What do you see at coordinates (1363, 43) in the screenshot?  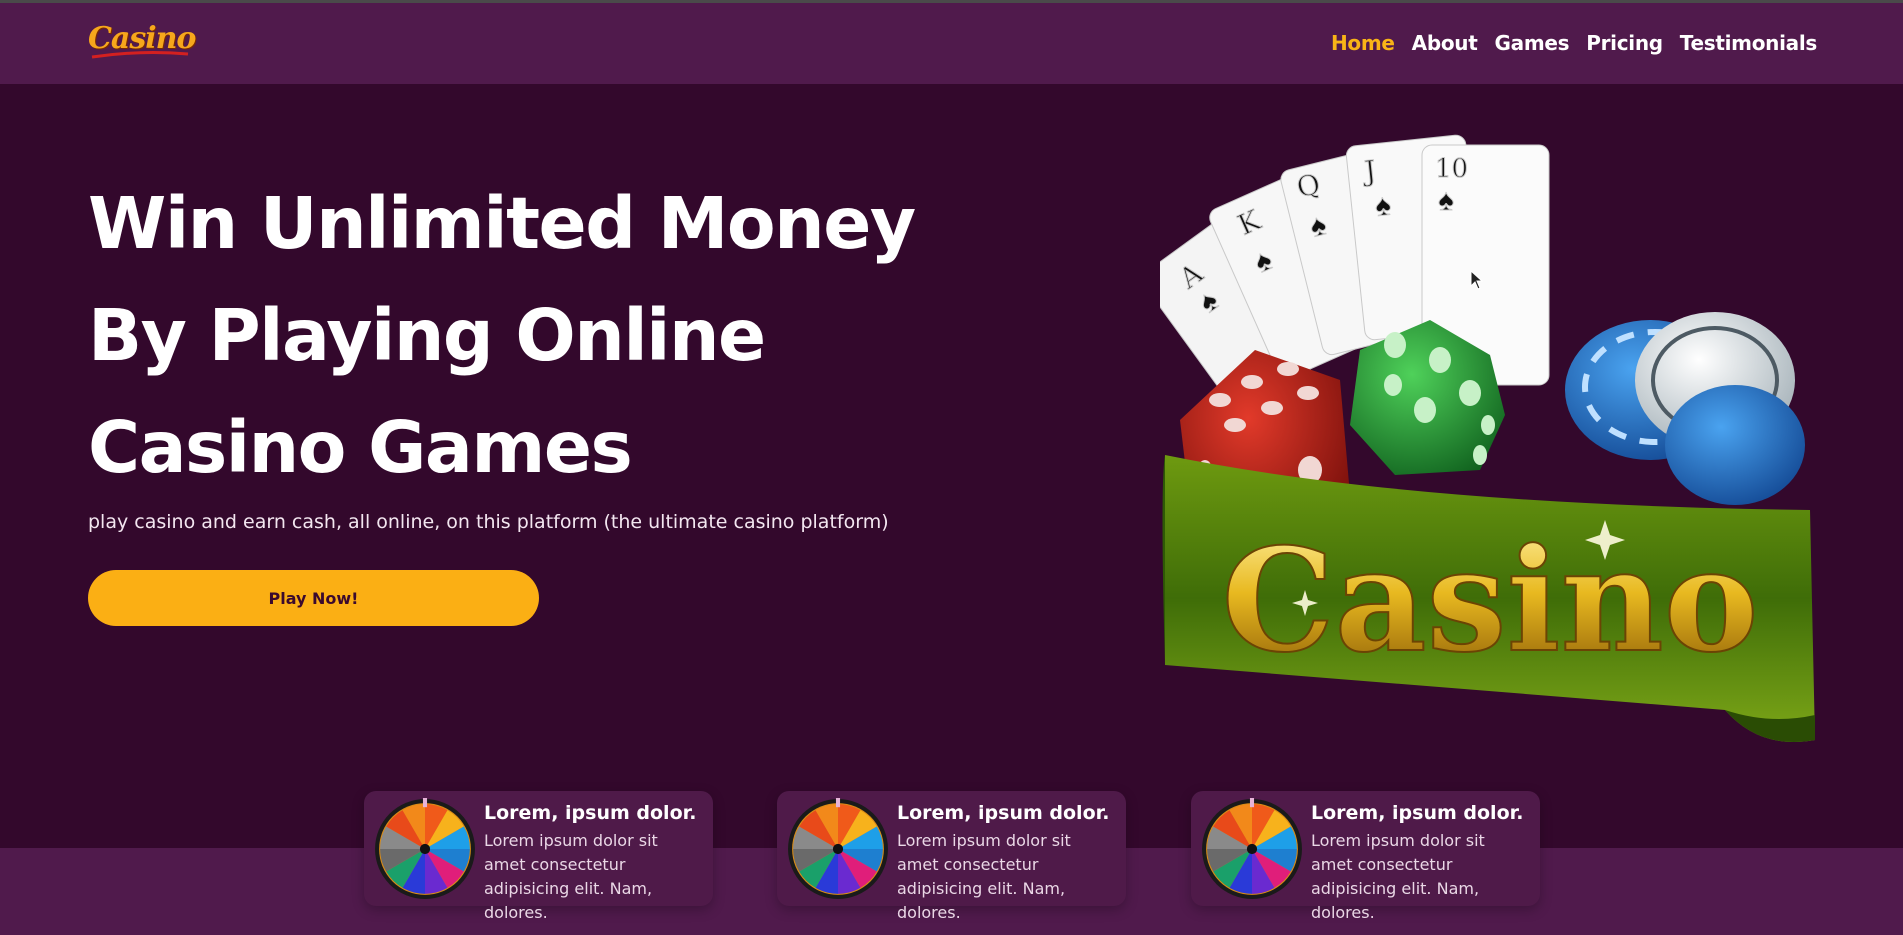 I see `nav-home: Home` at bounding box center [1363, 43].